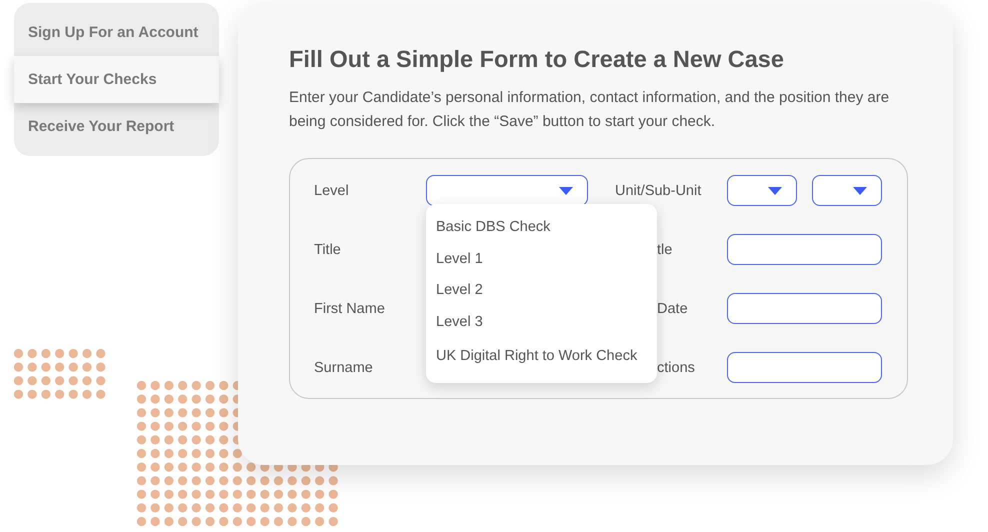 The image size is (988, 532). What do you see at coordinates (658, 190) in the screenshot?
I see `field-label: Unit/Sub-Unit` at bounding box center [658, 190].